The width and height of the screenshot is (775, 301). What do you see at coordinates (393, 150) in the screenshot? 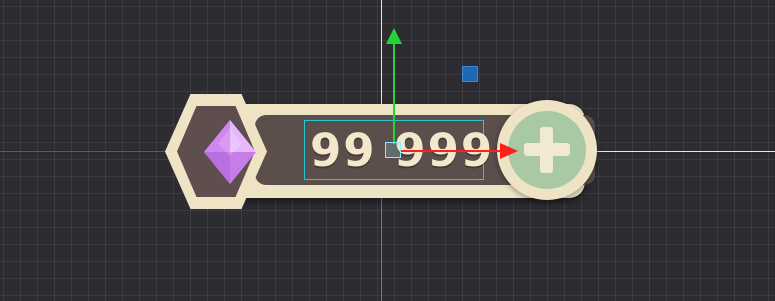
I see `move-gizmo-center-handle` at bounding box center [393, 150].